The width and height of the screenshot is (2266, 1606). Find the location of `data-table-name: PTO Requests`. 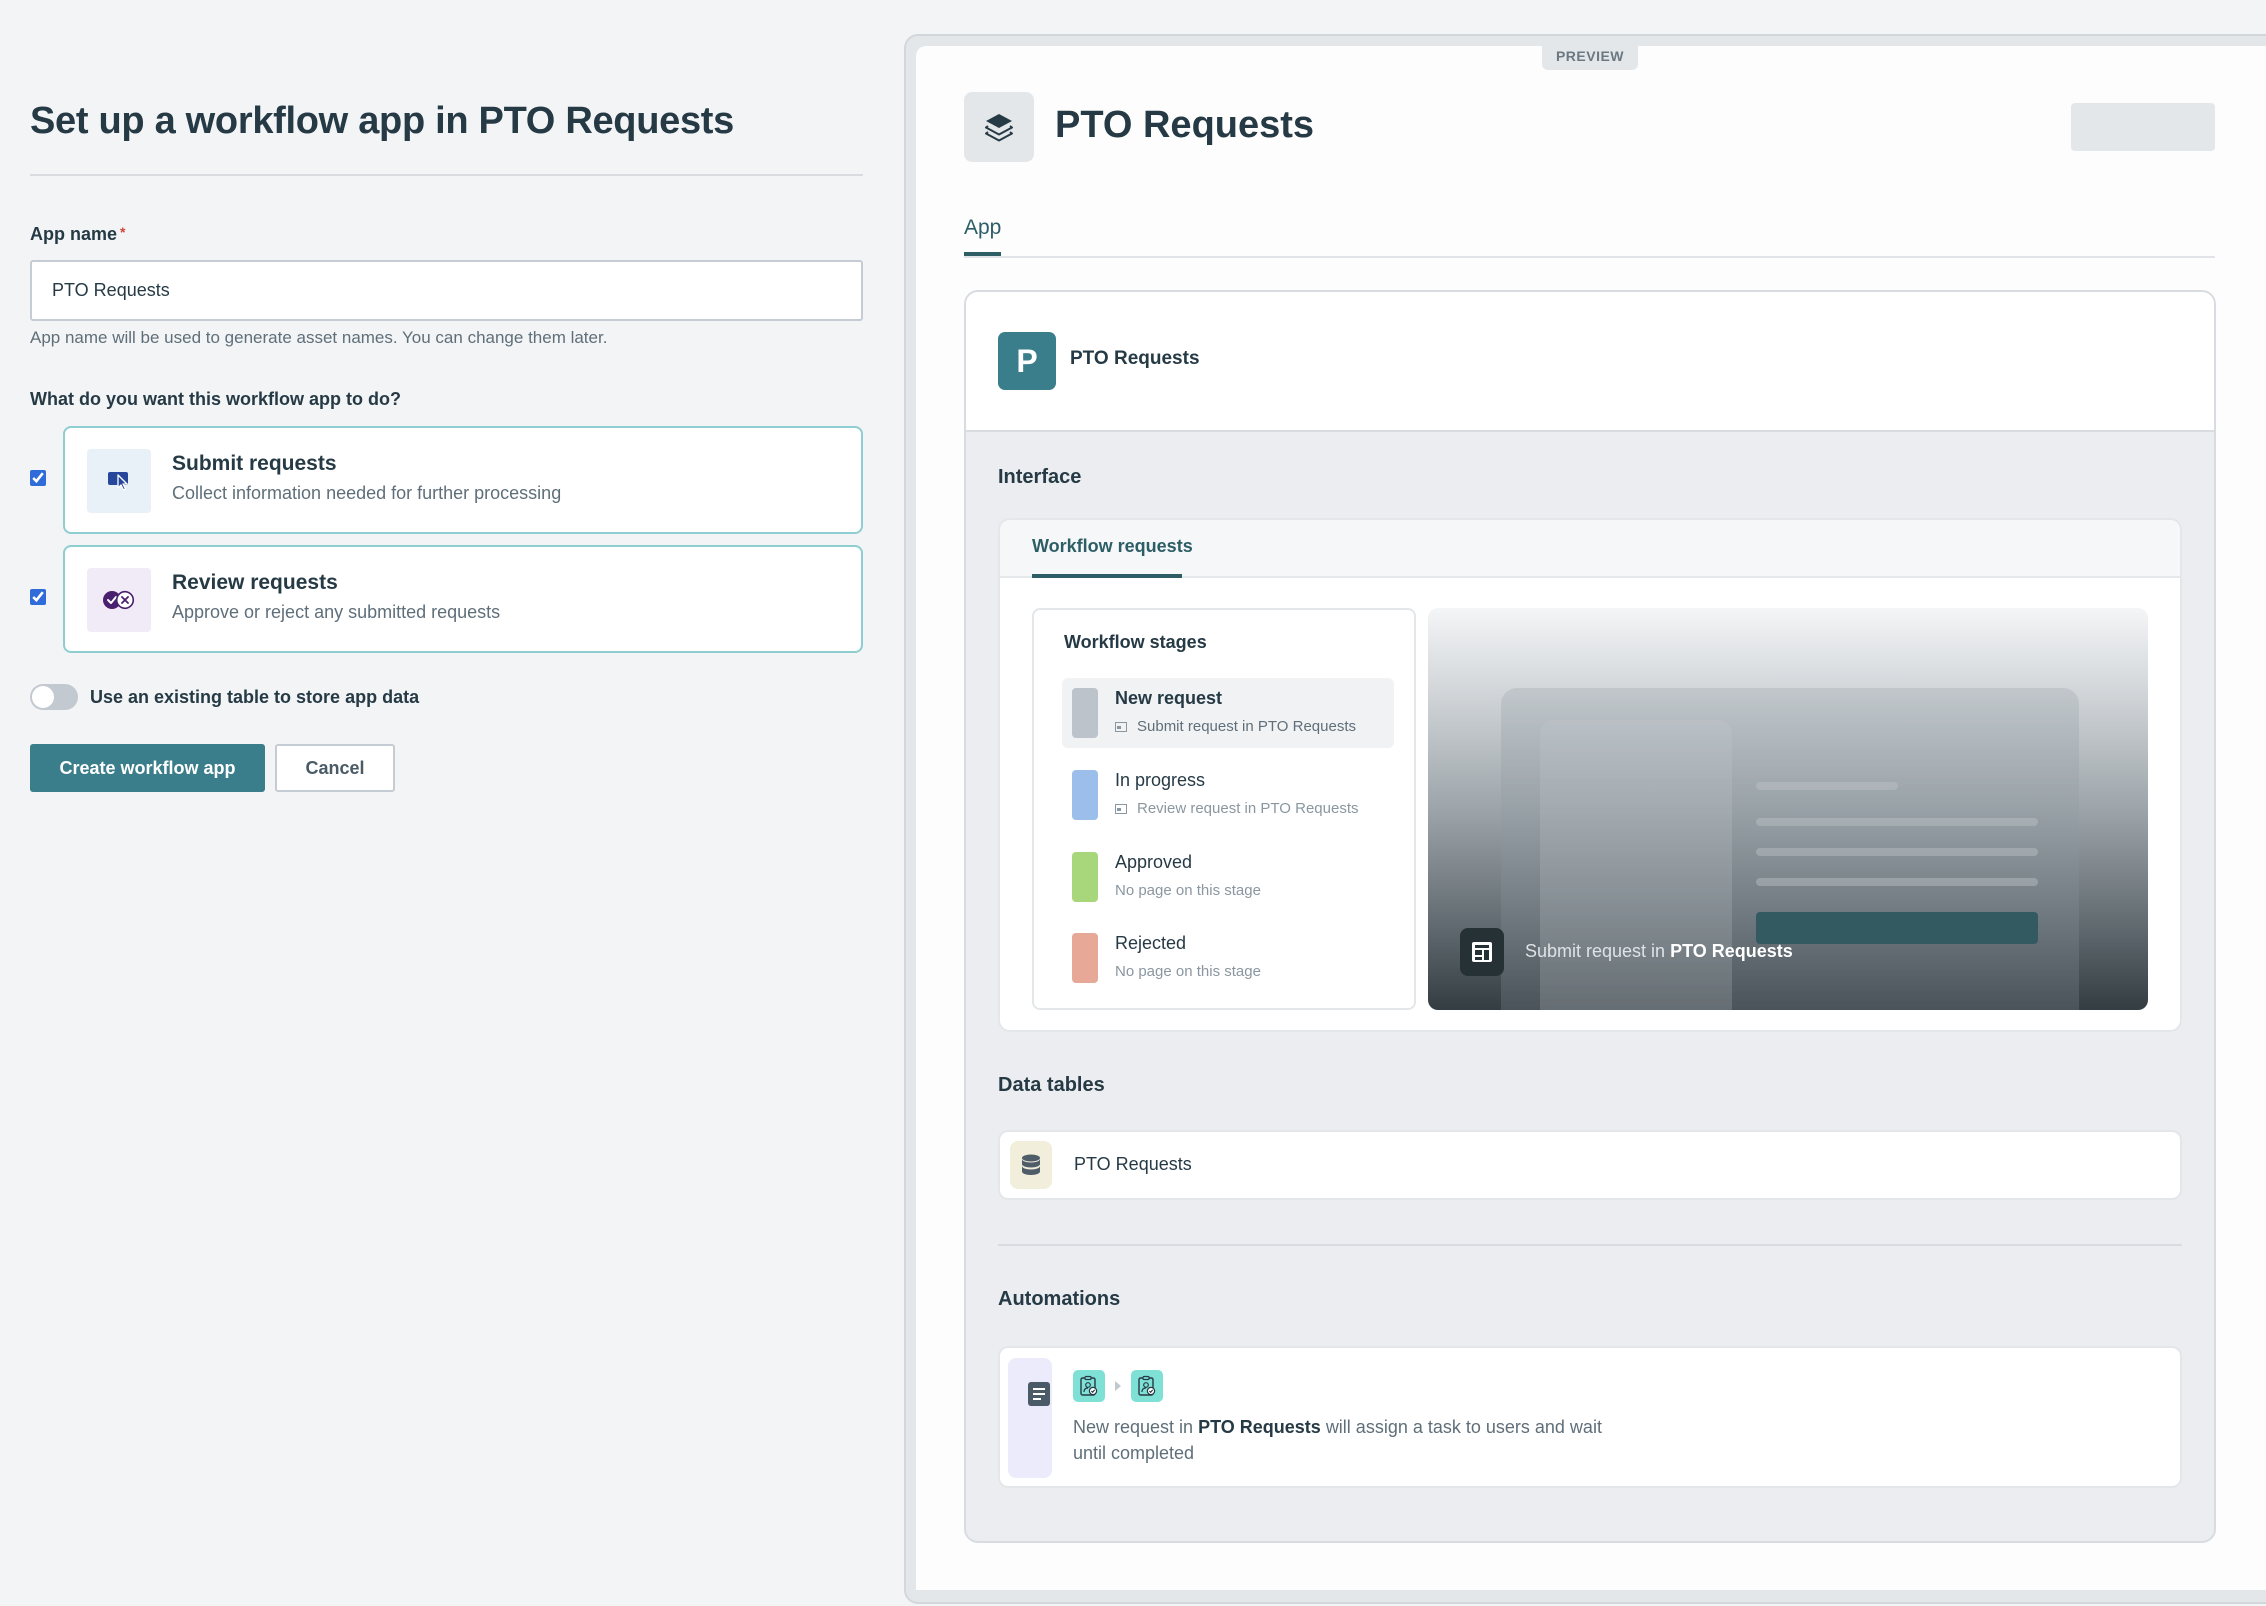

data-table-name: PTO Requests is located at coordinates (1133, 1164).